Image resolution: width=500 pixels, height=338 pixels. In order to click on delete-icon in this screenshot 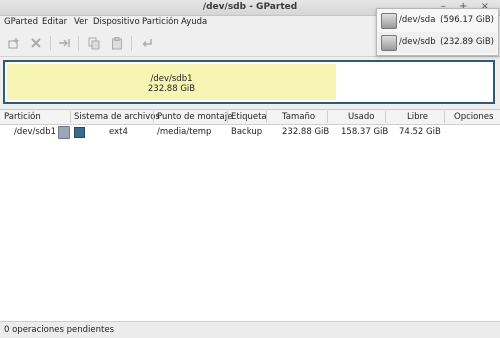, I will do `click(36, 43)`.